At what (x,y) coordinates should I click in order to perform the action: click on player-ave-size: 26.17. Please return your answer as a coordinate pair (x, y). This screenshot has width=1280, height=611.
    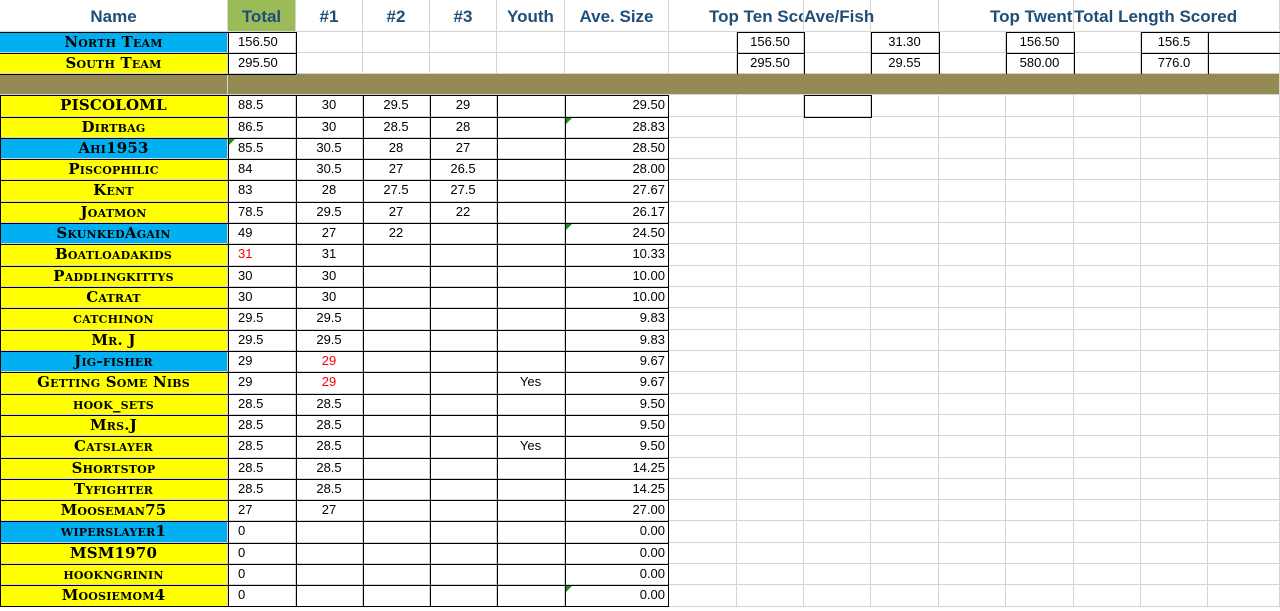
    Looking at the image, I should click on (617, 212).